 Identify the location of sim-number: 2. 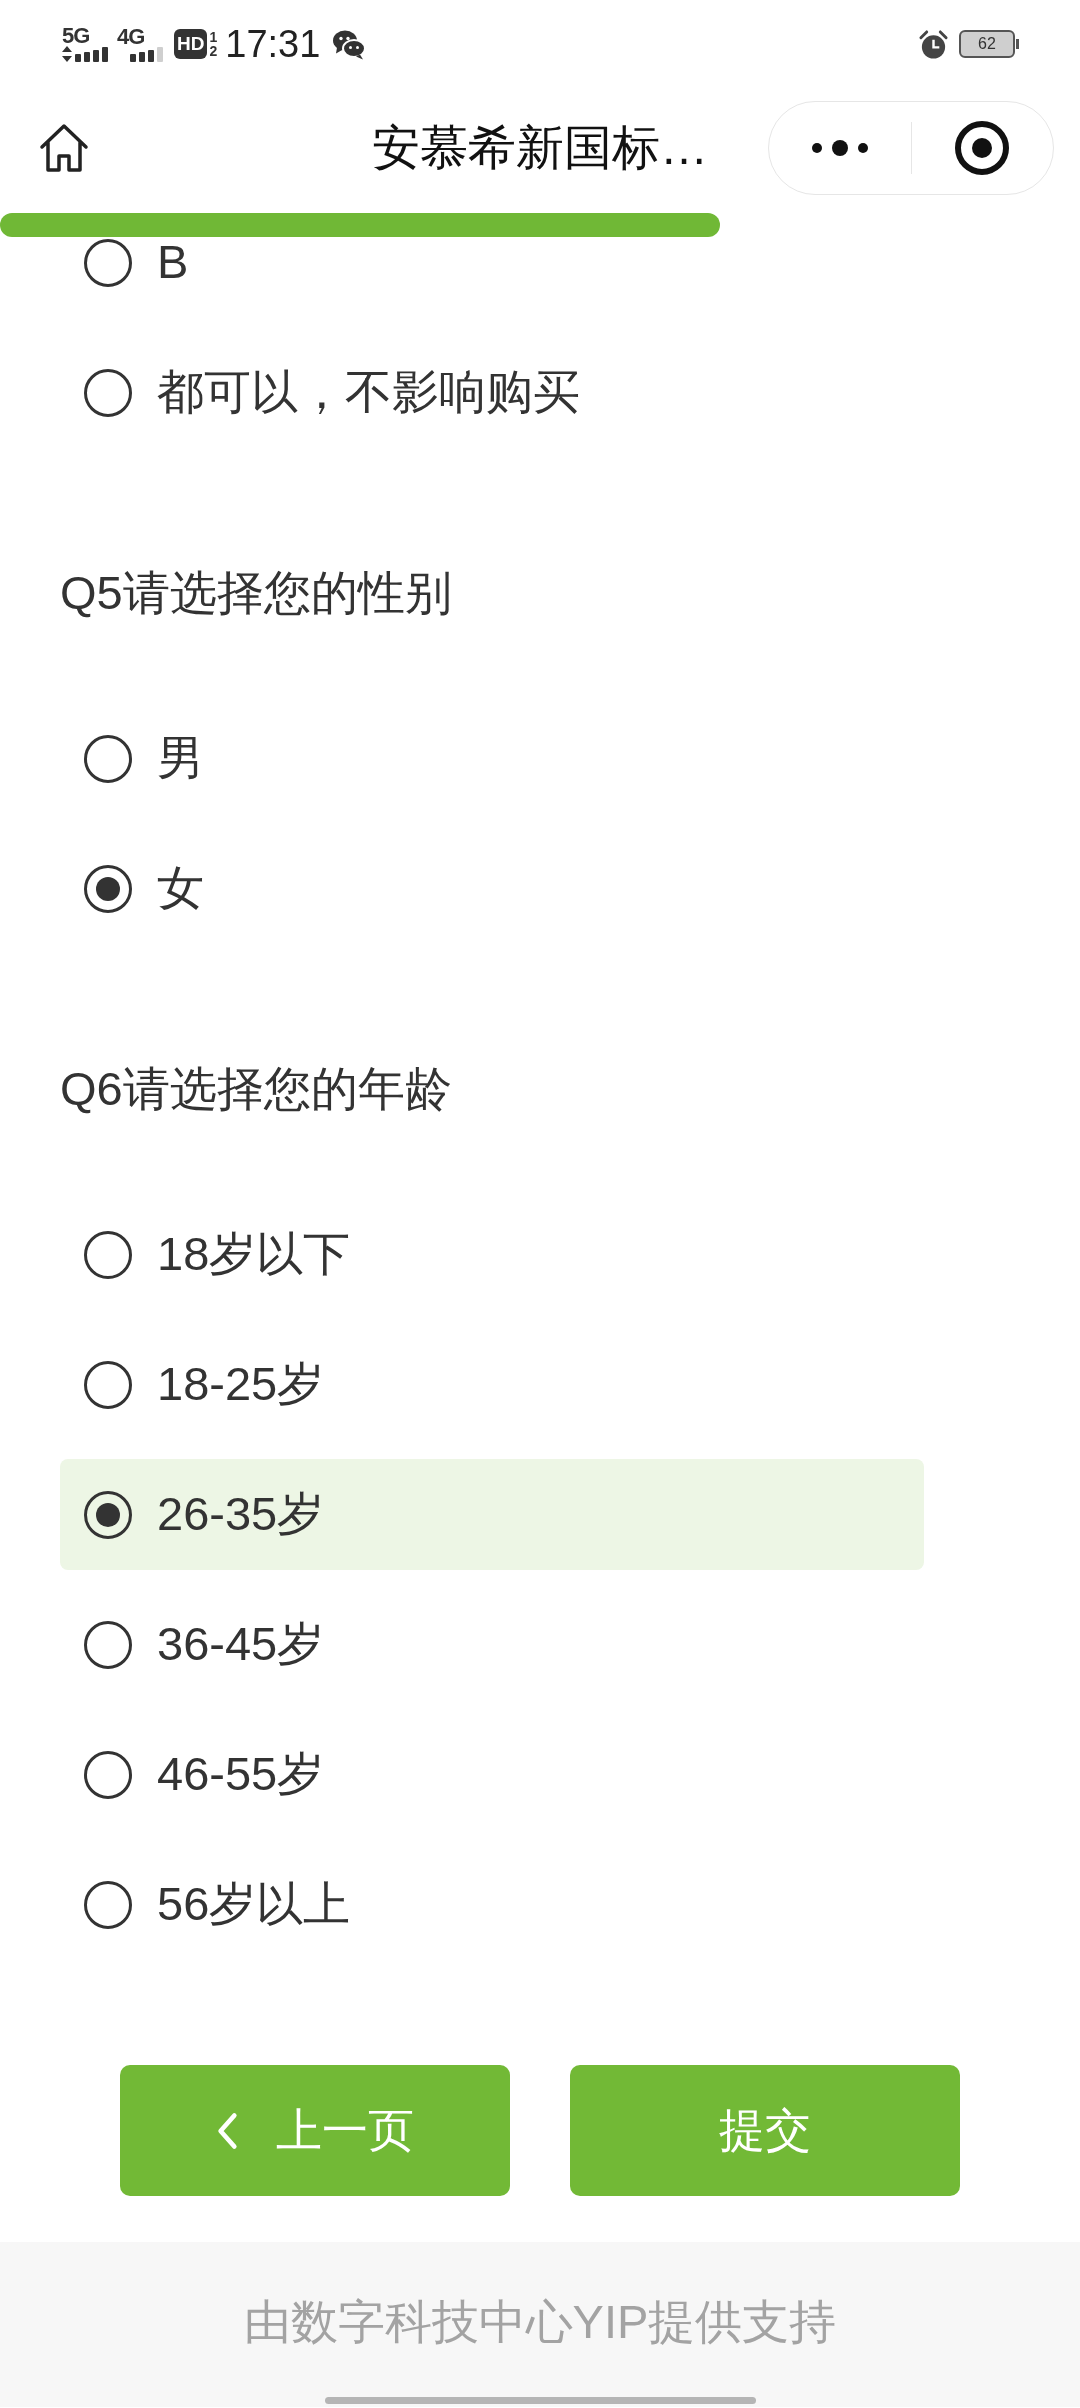
(213, 51).